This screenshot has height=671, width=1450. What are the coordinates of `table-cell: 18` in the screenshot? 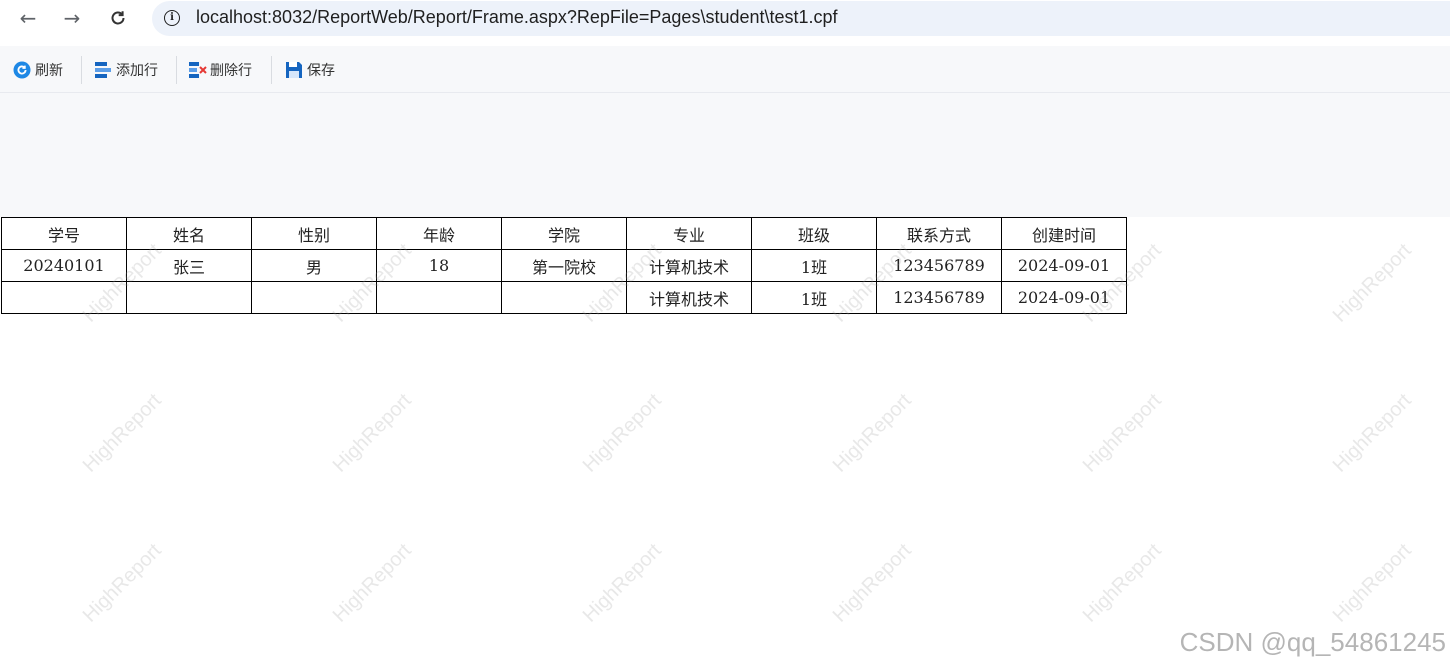 It's located at (439, 265).